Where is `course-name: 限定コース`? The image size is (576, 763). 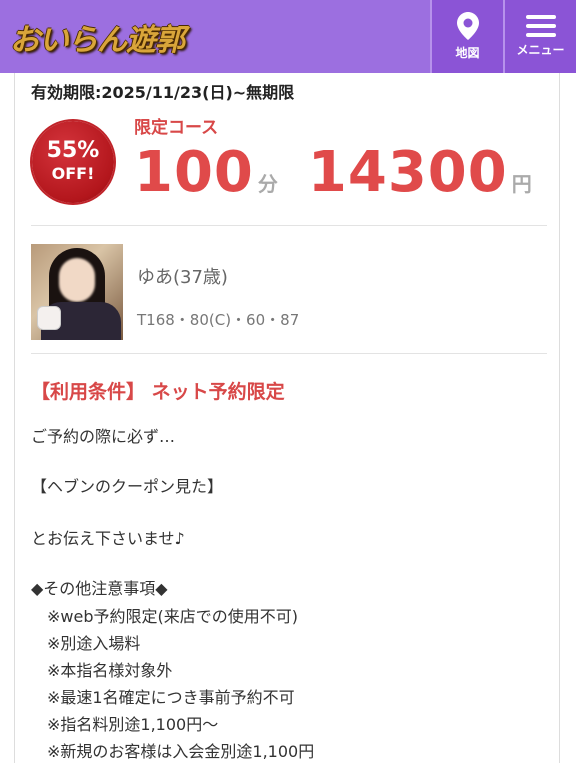
course-name: 限定コース is located at coordinates (176, 128).